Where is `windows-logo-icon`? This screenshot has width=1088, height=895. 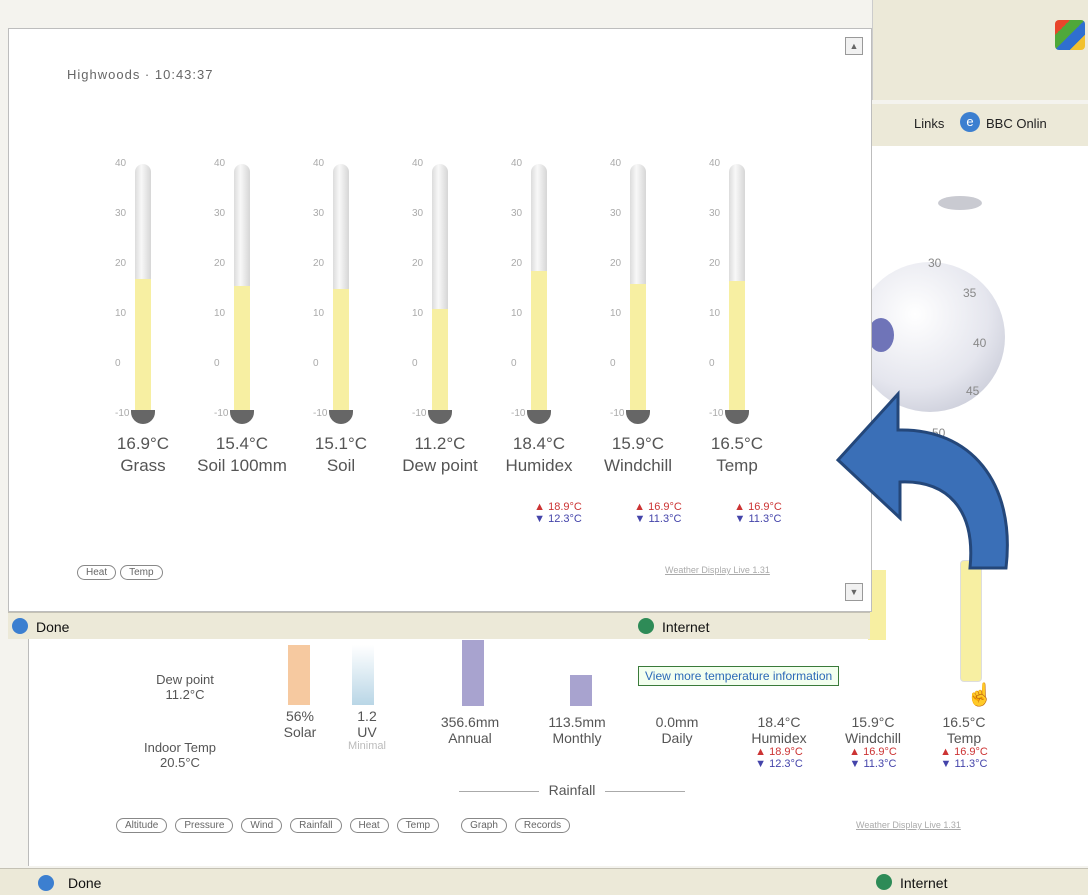
windows-logo-icon is located at coordinates (1070, 35).